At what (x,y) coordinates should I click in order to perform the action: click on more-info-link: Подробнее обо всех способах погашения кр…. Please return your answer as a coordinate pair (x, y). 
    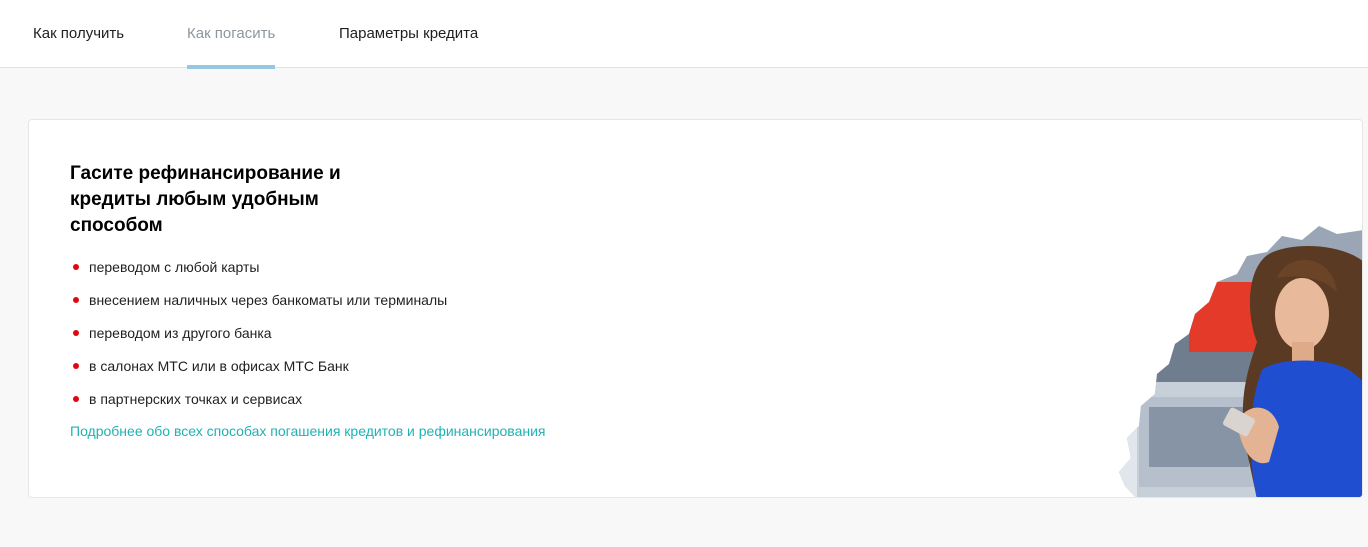
    Looking at the image, I should click on (308, 431).